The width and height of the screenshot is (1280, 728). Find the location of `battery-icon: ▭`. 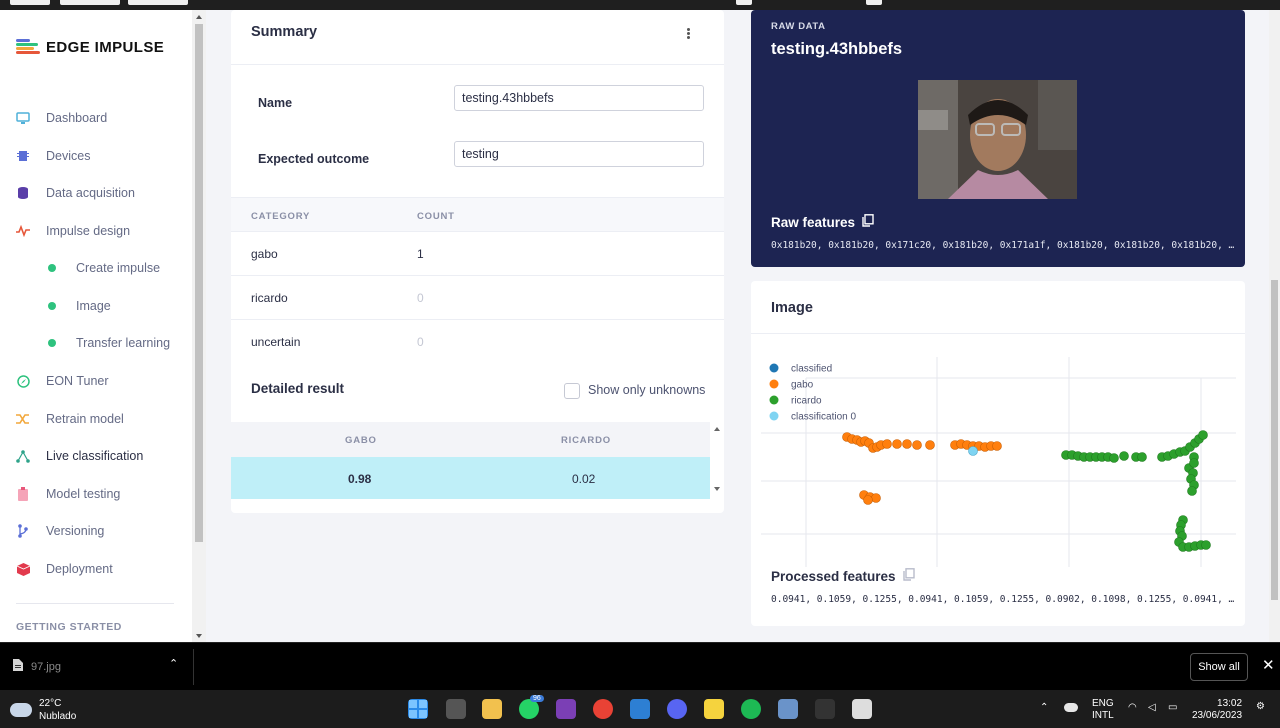

battery-icon: ▭ is located at coordinates (1172, 708).